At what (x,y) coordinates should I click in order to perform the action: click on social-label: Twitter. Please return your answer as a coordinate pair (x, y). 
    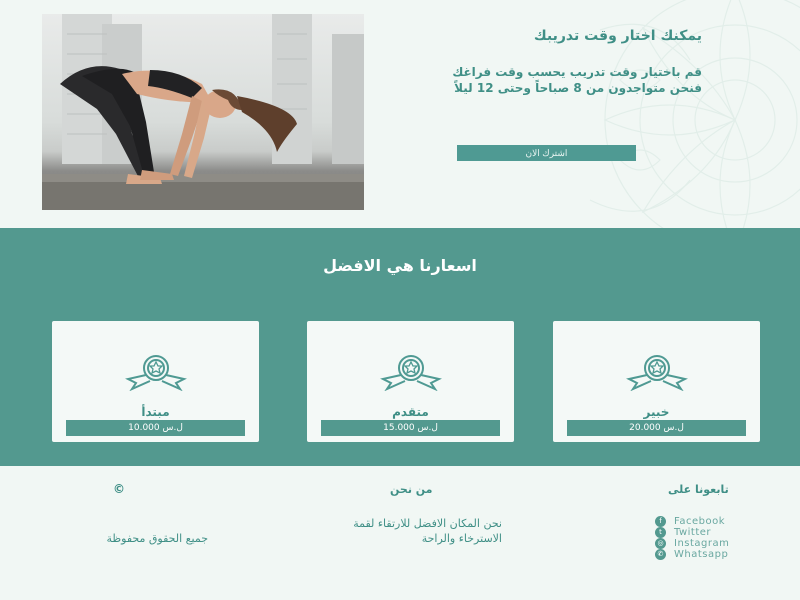
    Looking at the image, I should click on (693, 532).